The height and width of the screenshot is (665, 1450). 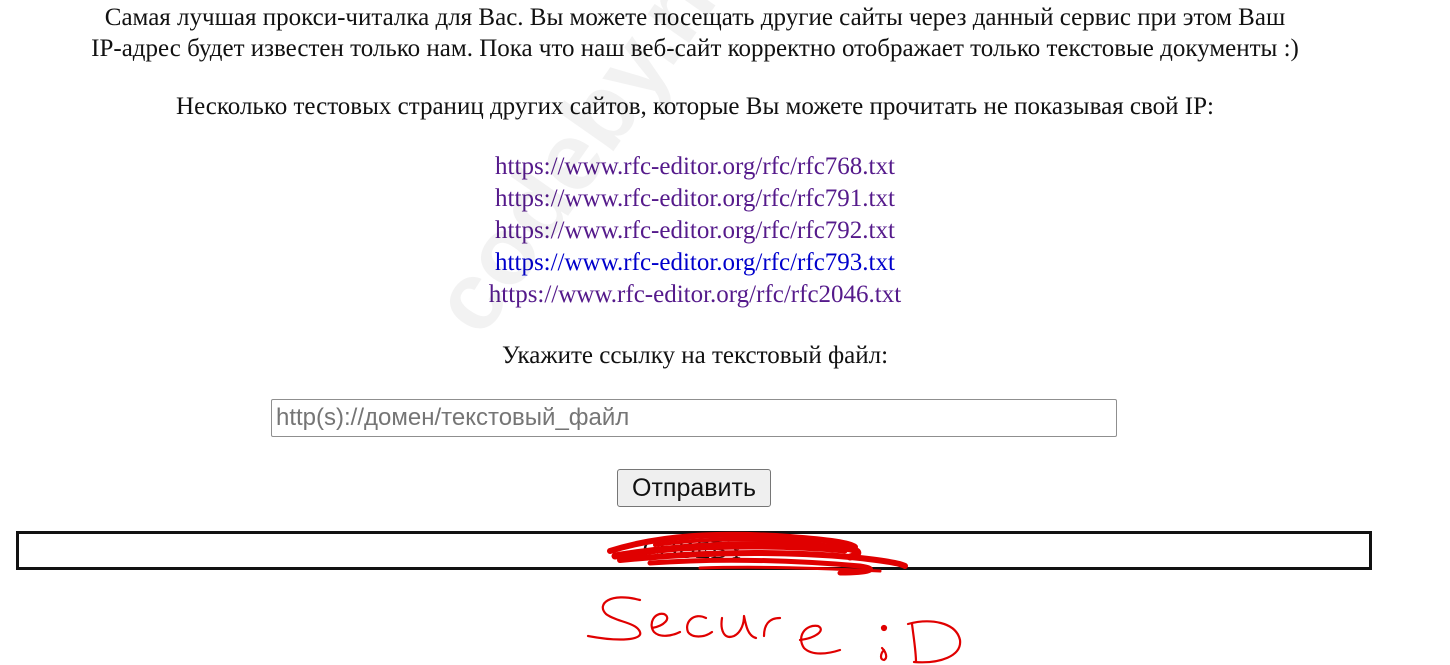 I want to click on secure-scribble-text, so click(x=774, y=630).